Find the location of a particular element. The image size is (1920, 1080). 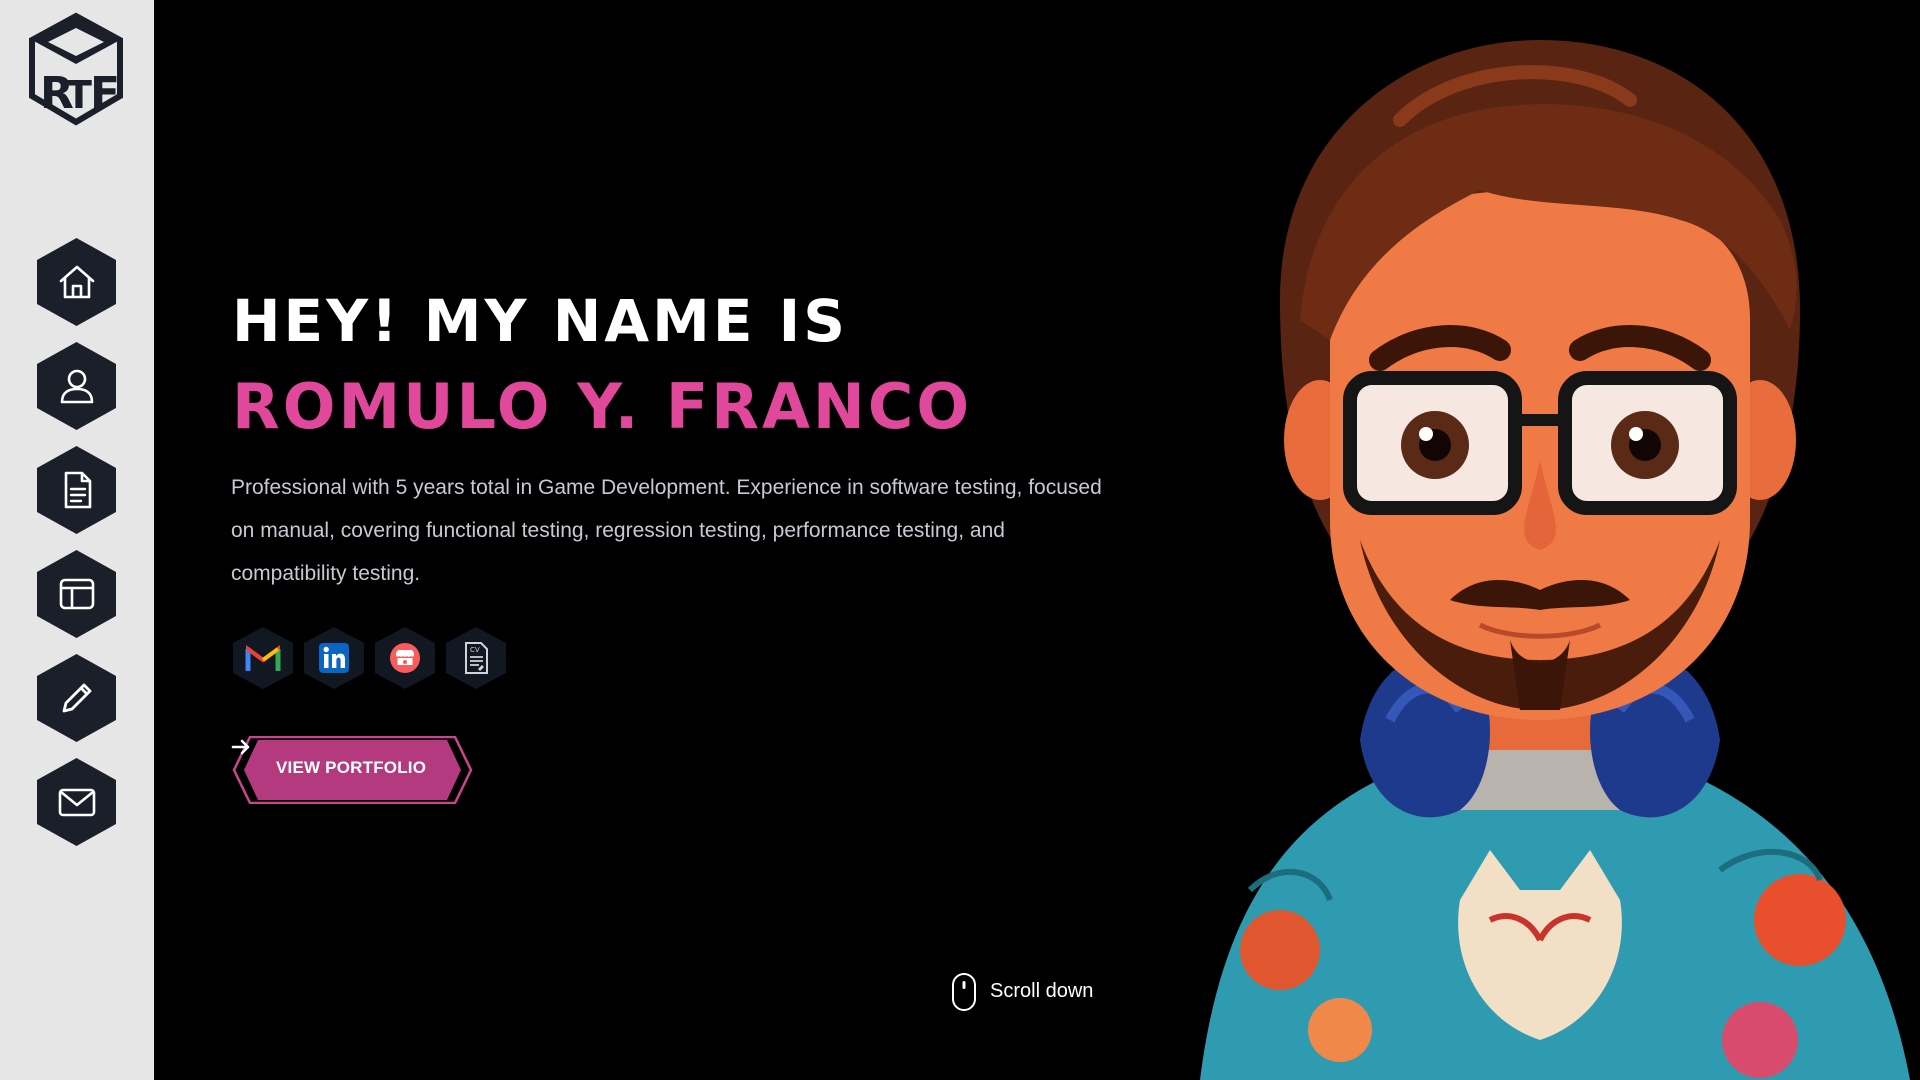

document-icon is located at coordinates (78, 490).